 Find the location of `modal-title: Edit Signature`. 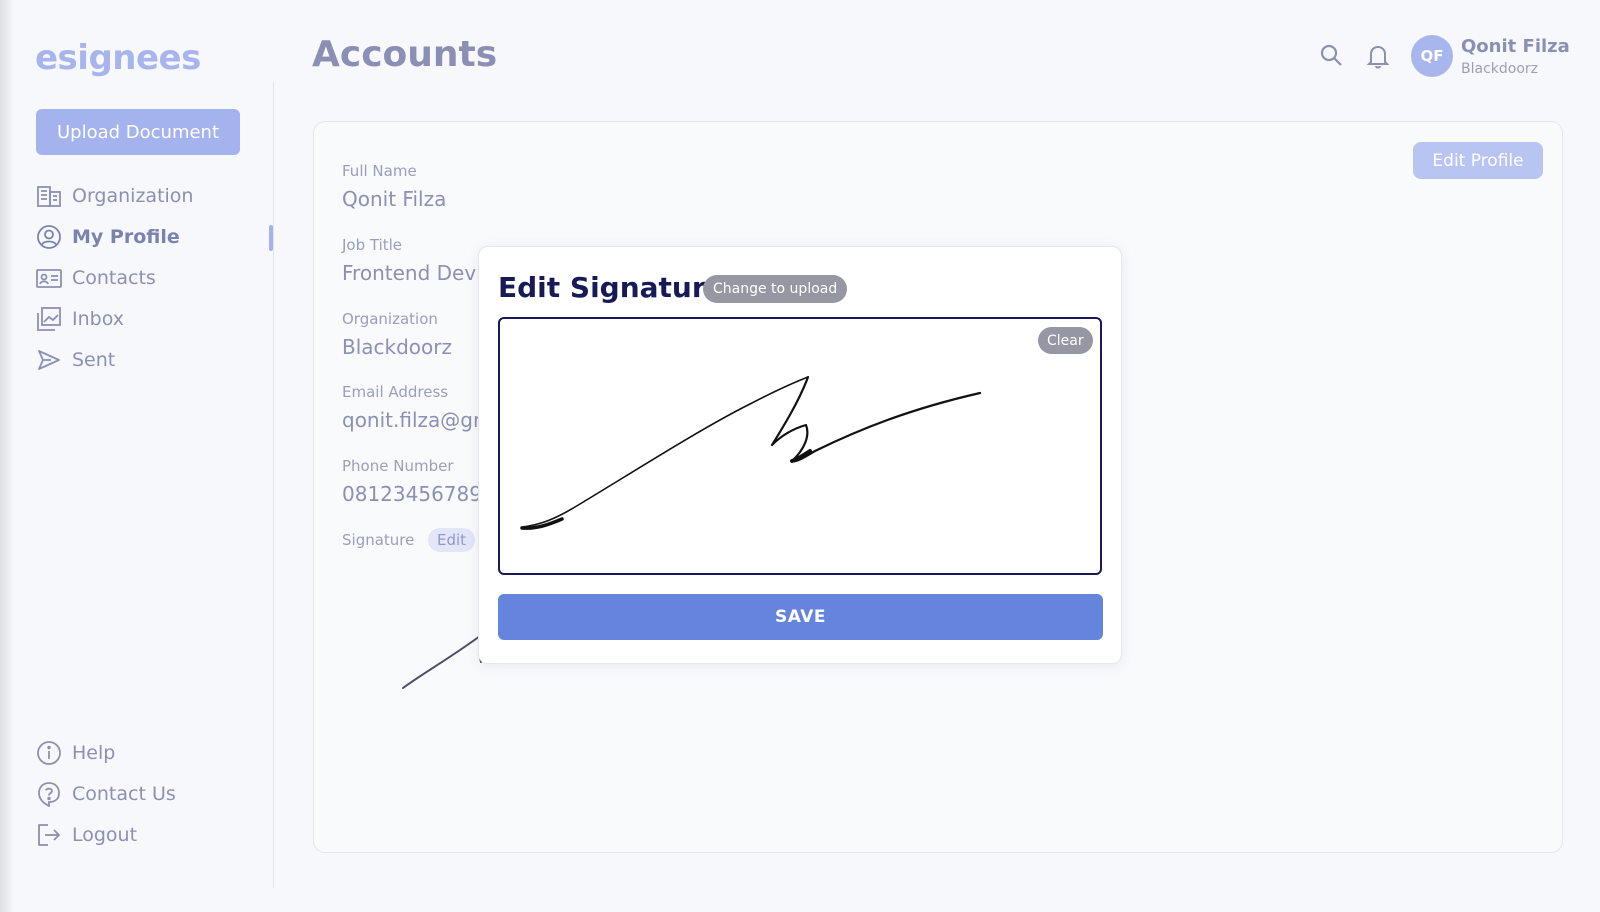

modal-title: Edit Signature is located at coordinates (611, 287).